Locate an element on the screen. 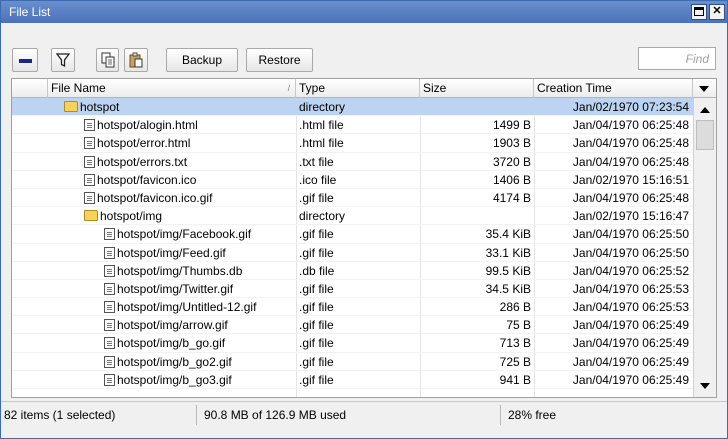 The height and width of the screenshot is (439, 728). size-cell: 286 B is located at coordinates (515, 307).